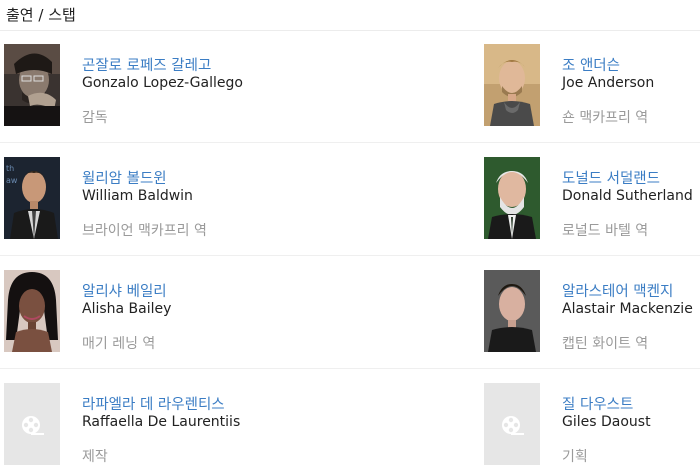 The image size is (700, 470). I want to click on svg-text: th, so click(10, 168).